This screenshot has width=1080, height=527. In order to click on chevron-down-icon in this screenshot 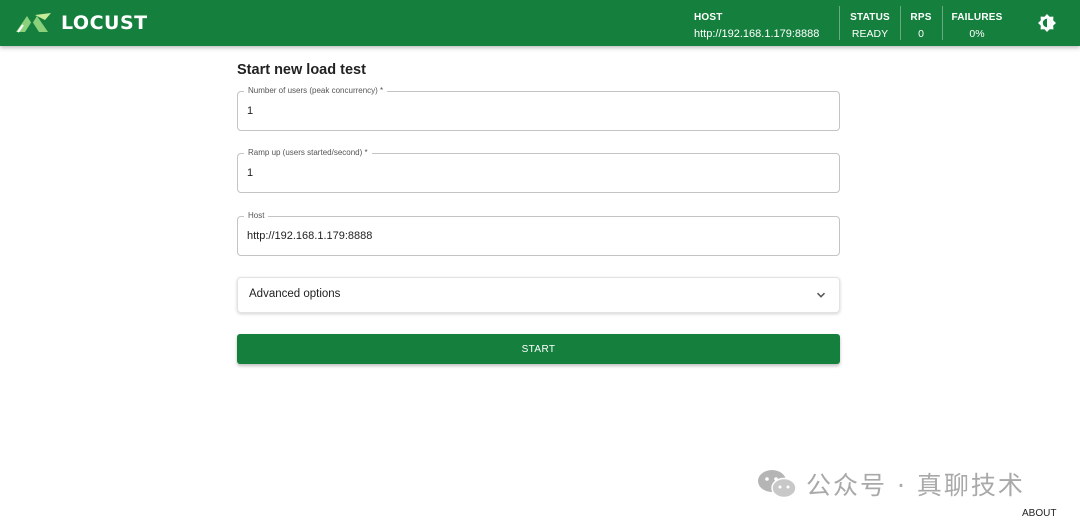, I will do `click(821, 295)`.